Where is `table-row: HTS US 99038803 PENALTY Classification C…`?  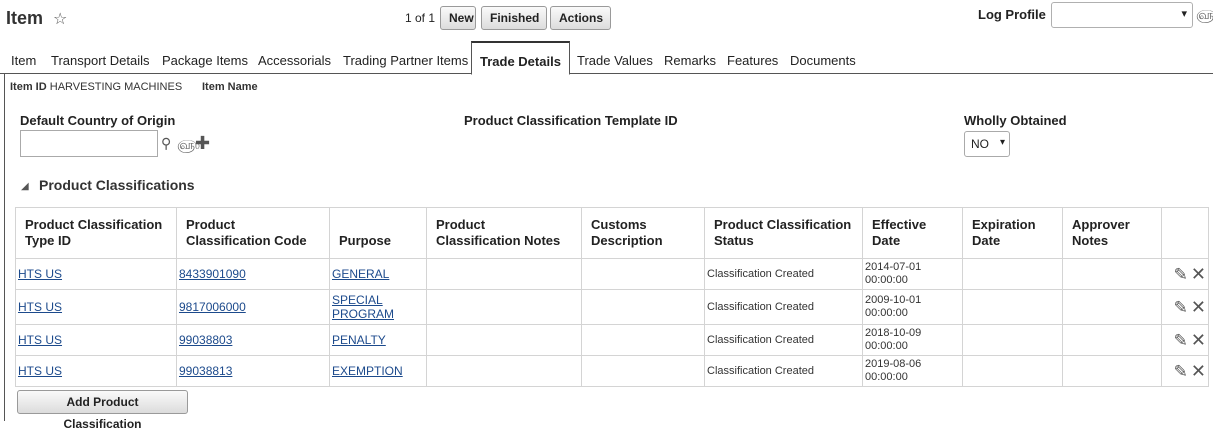 table-row: HTS US 99038803 PENALTY Classification C… is located at coordinates (612, 340).